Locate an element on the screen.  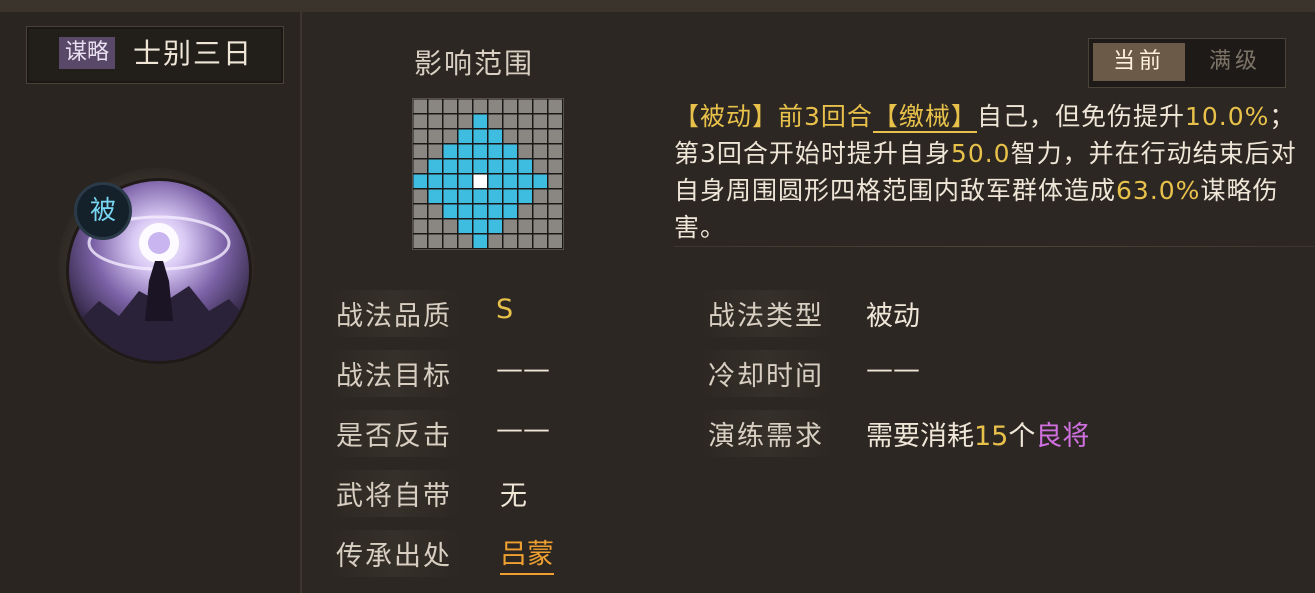
desc-value: 50.0 is located at coordinates (980, 153).